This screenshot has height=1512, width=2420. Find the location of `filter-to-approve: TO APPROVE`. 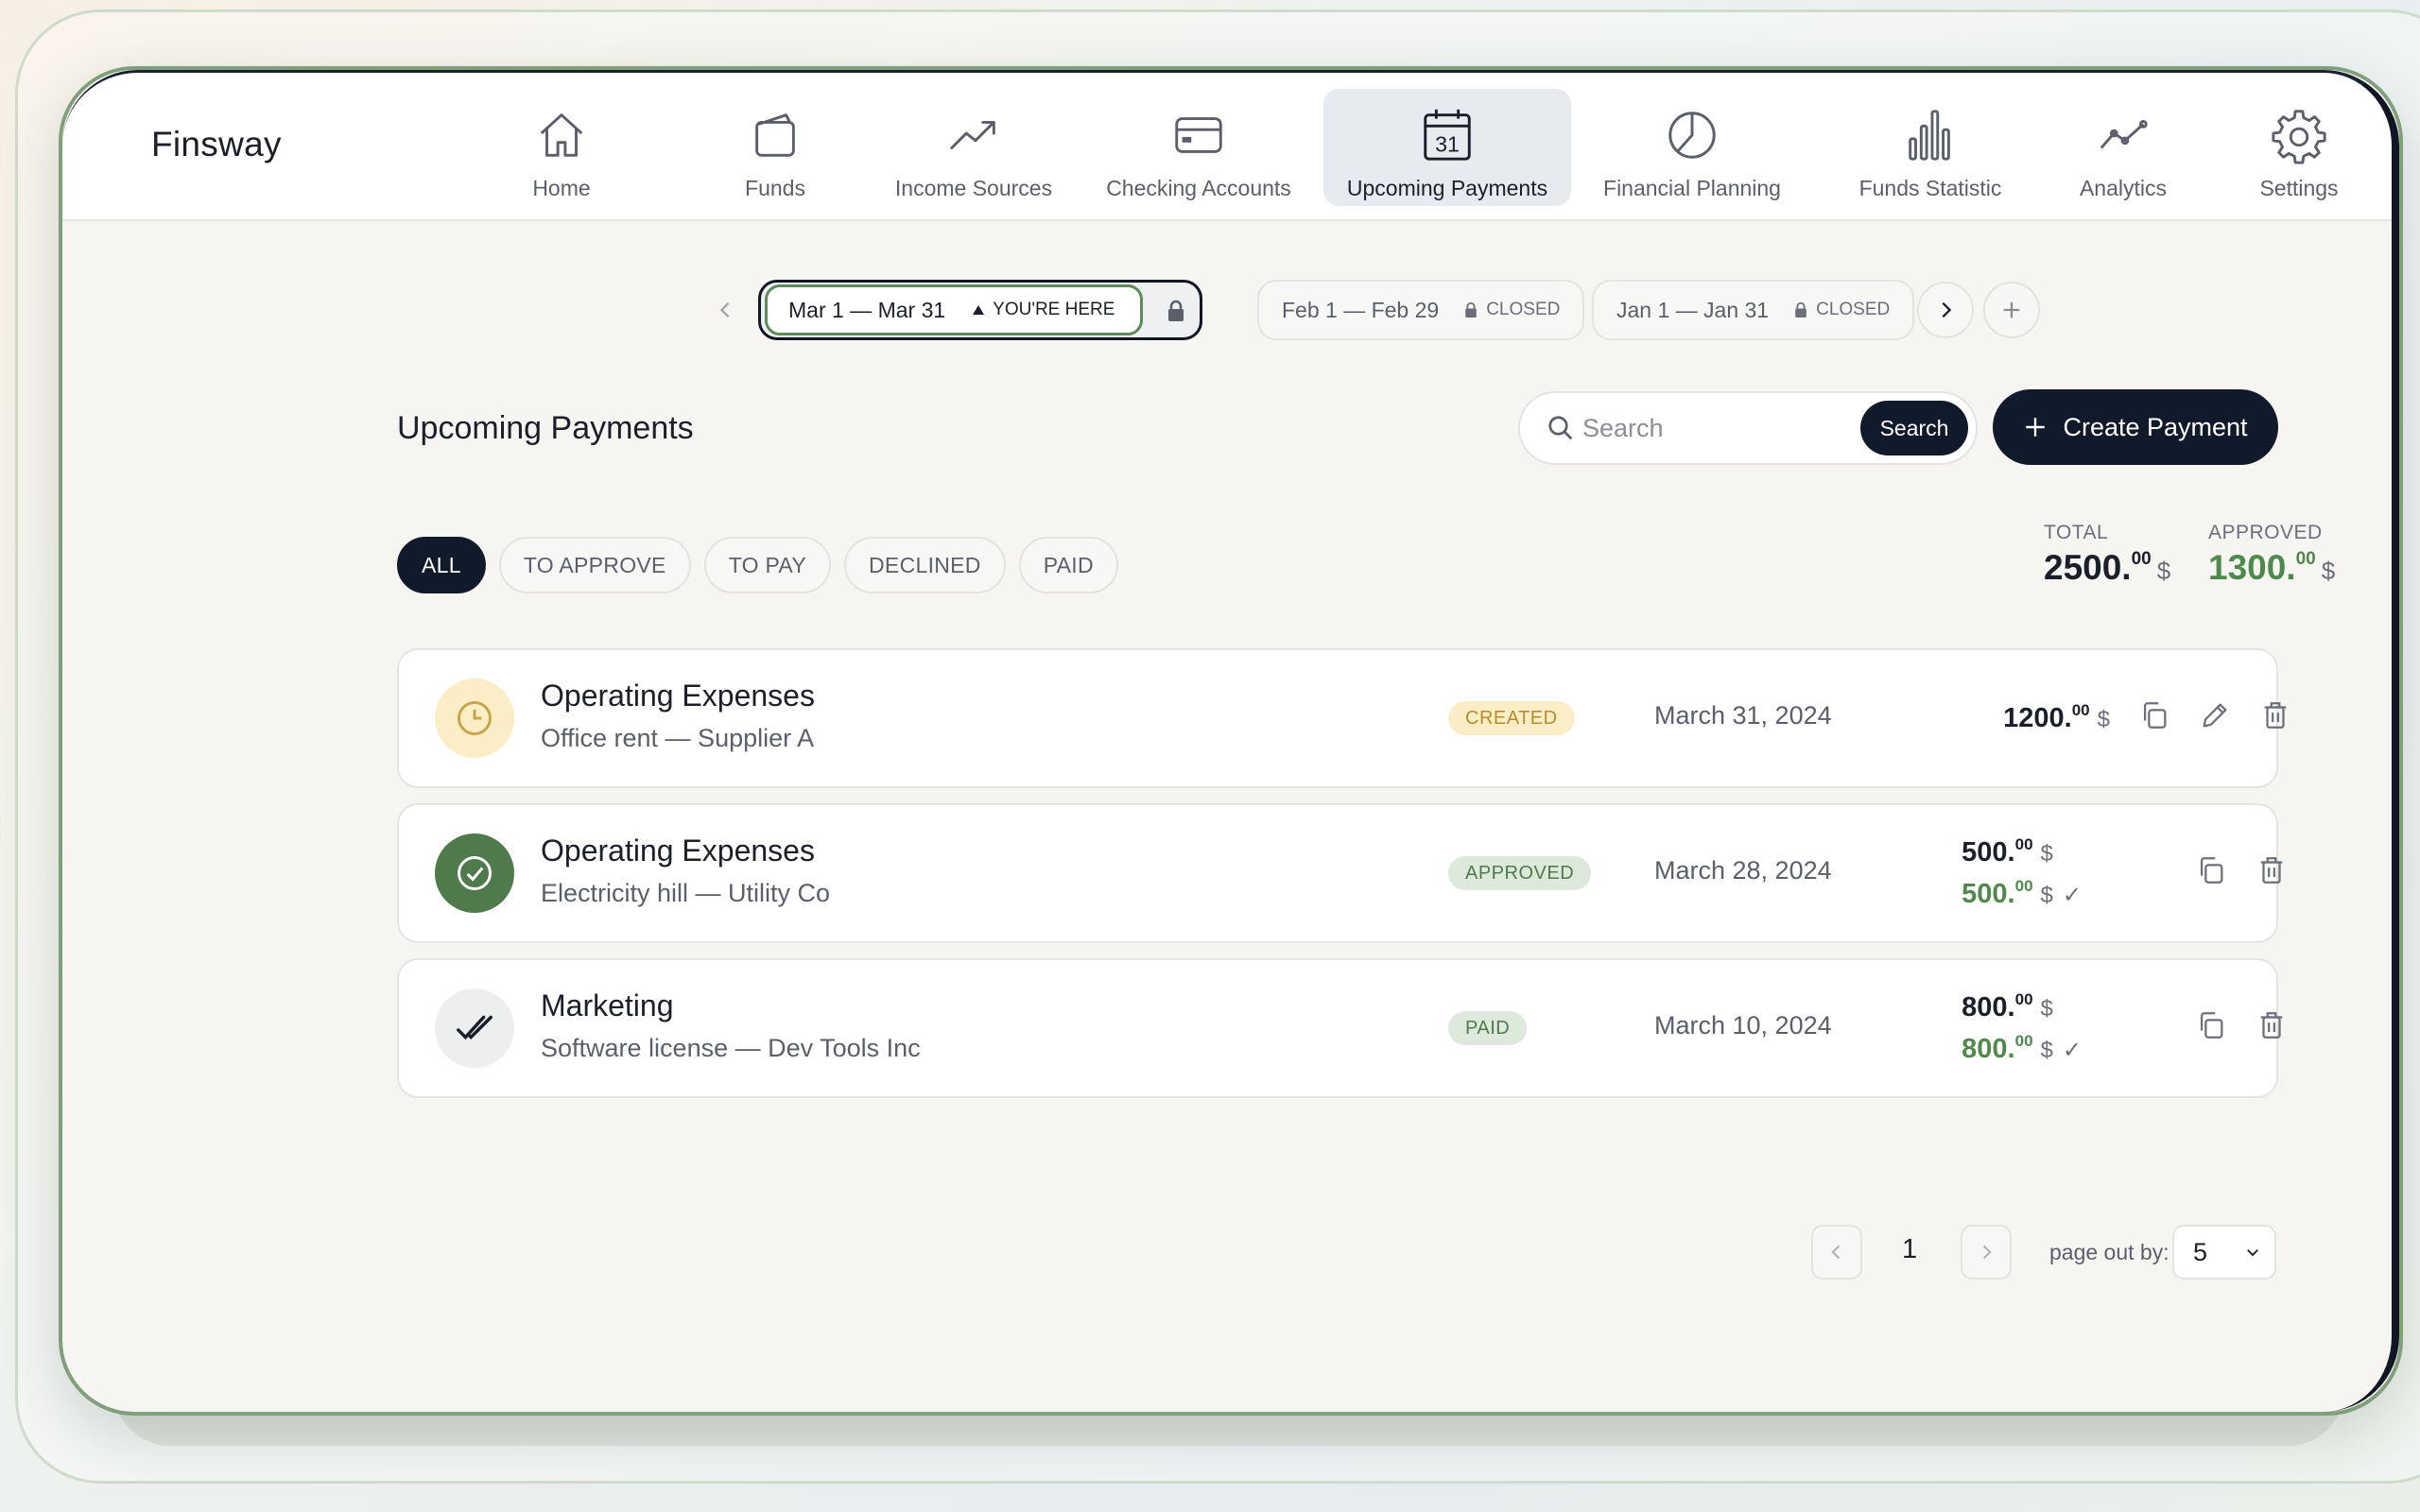

filter-to-approve: TO APPROVE is located at coordinates (594, 565).